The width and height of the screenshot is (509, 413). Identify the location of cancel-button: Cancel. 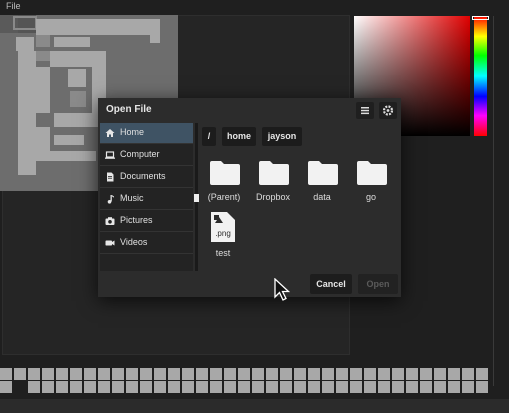
(331, 284).